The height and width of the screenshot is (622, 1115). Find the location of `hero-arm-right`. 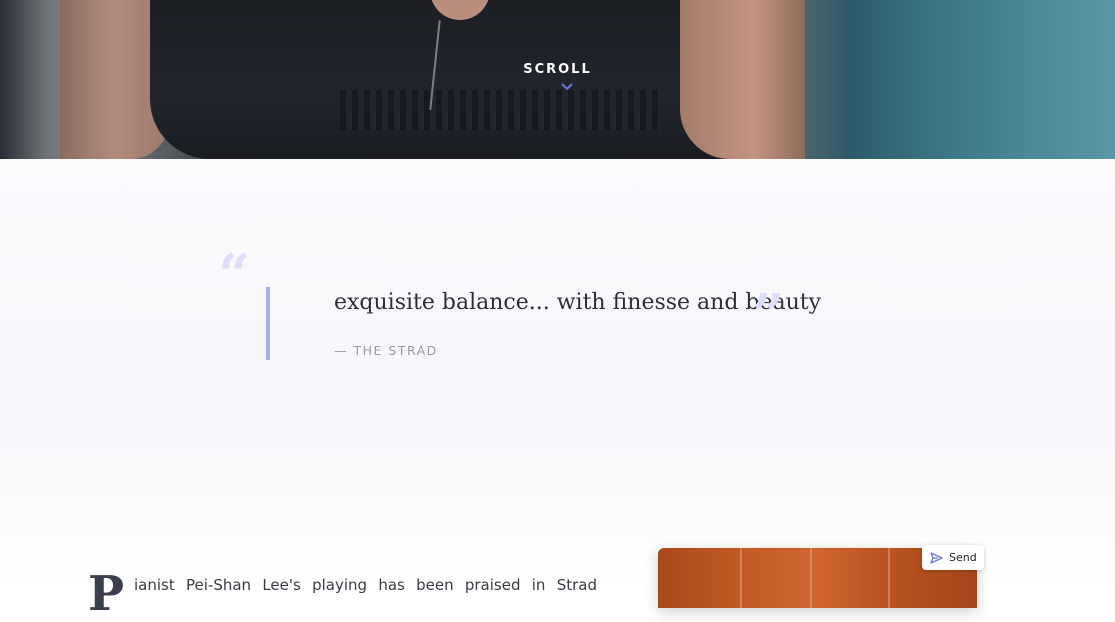

hero-arm-right is located at coordinates (742, 79).